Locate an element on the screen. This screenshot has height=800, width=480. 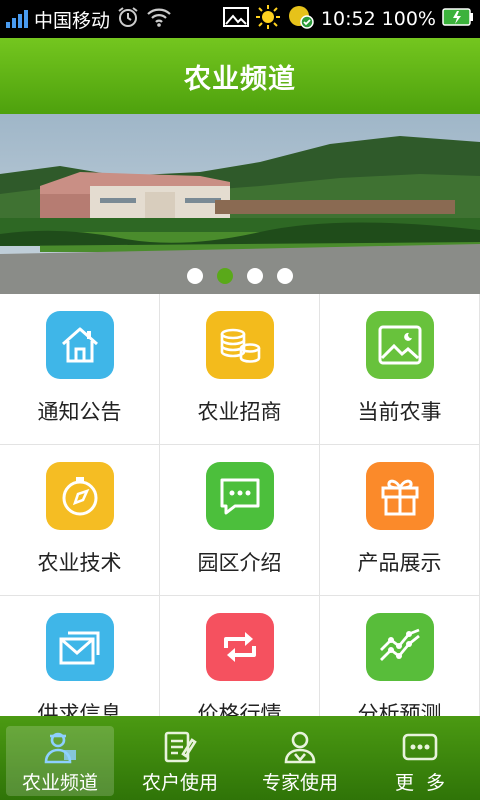
signal-icon is located at coordinates (17, 19).